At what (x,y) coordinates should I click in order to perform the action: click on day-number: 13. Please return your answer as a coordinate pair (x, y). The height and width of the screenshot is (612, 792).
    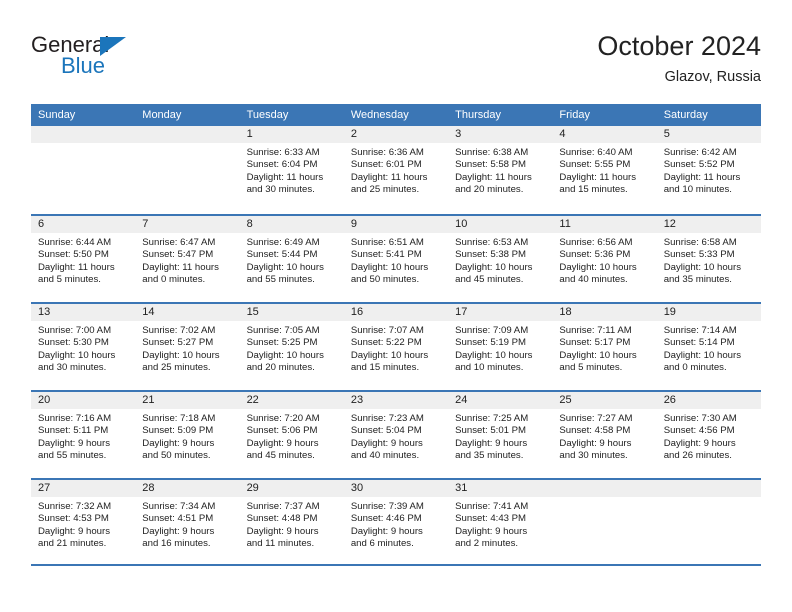
    Looking at the image, I should click on (44, 312).